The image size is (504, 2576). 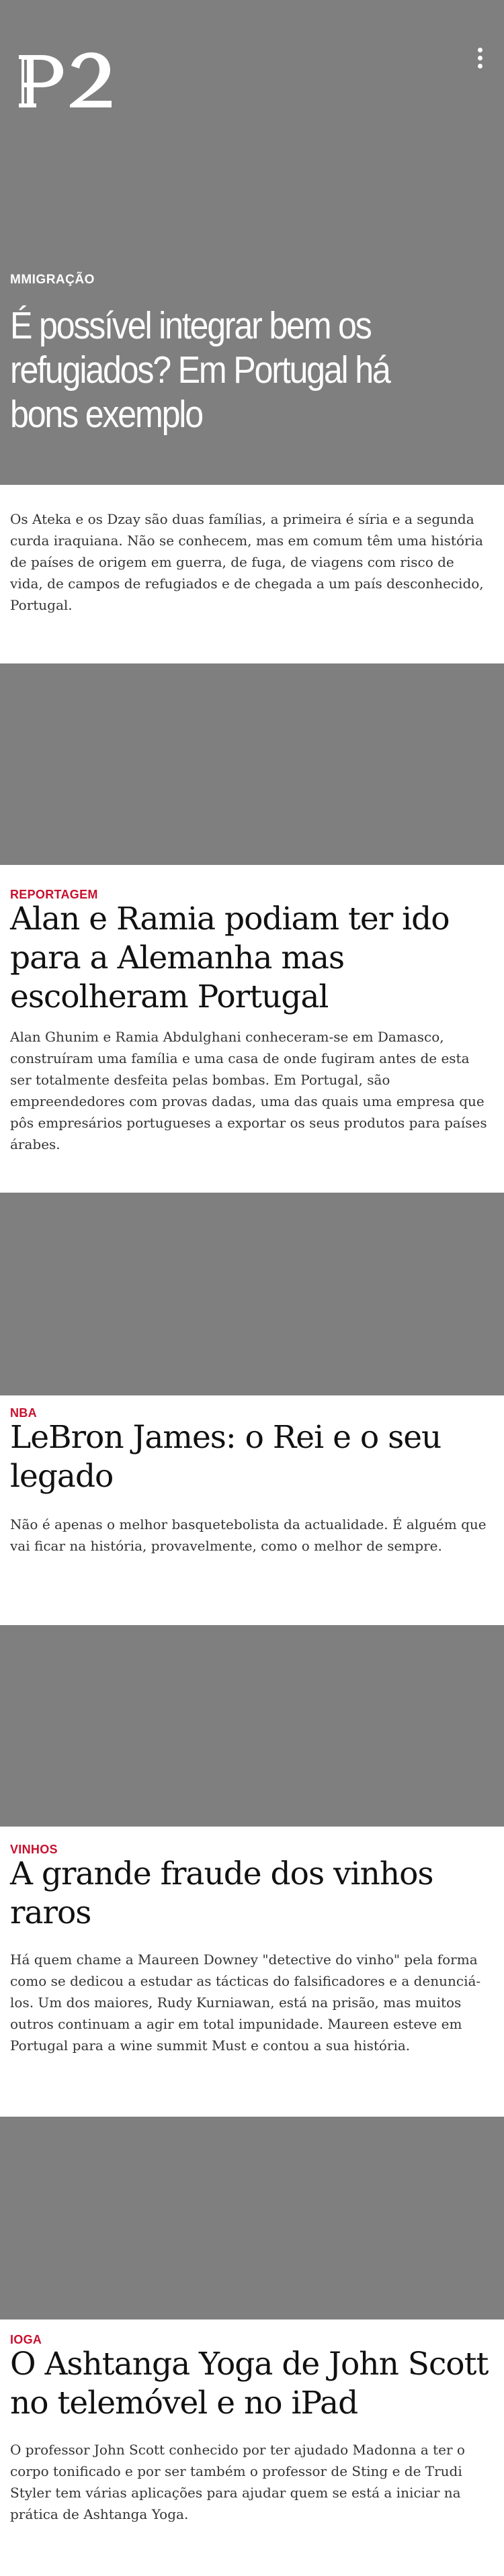 What do you see at coordinates (251, 1894) in the screenshot?
I see `article-headline: A grande fraude dos vinhos raros` at bounding box center [251, 1894].